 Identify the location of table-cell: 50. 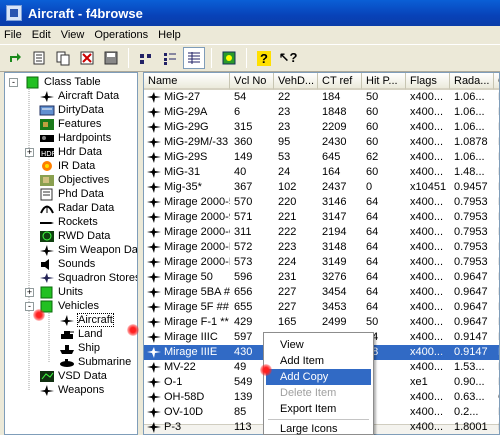
(372, 322).